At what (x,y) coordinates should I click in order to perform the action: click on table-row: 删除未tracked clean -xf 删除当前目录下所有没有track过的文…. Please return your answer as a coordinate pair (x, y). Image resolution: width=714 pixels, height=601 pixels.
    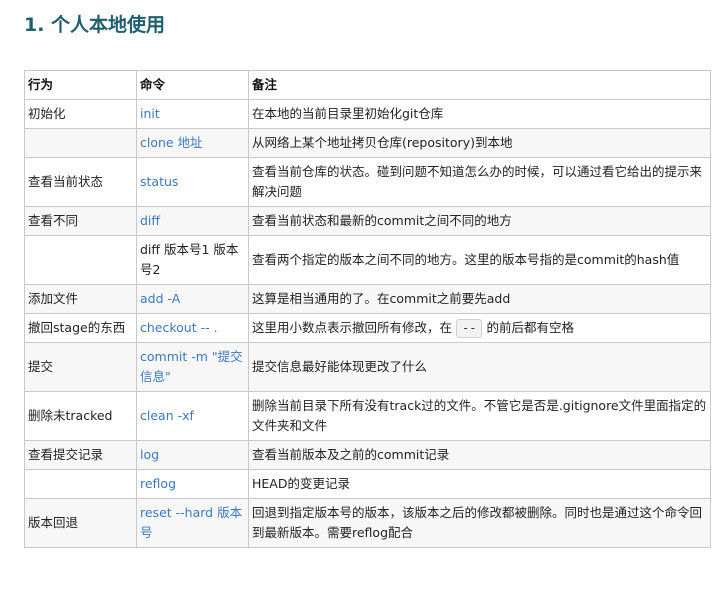
    Looking at the image, I should click on (367, 416).